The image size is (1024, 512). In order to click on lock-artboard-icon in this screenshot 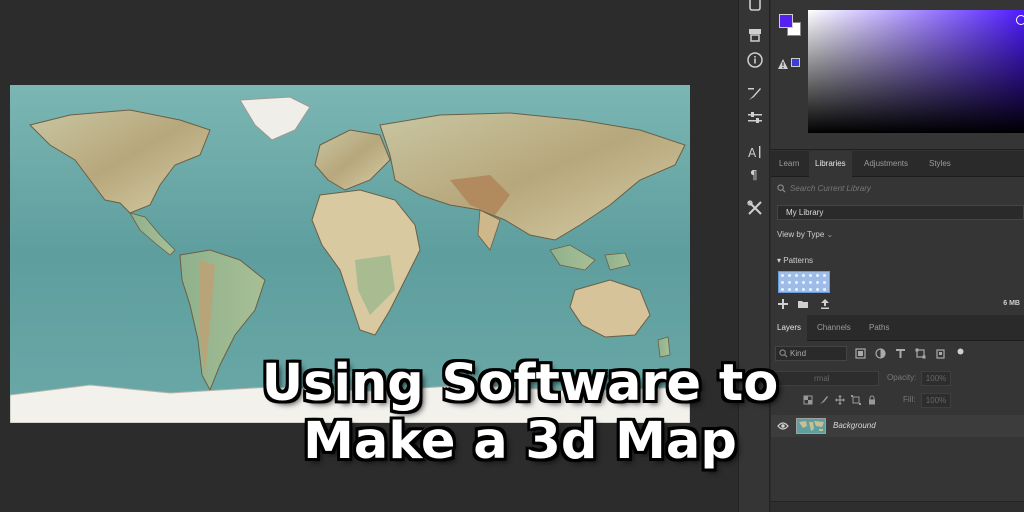, I will do `click(856, 400)`.